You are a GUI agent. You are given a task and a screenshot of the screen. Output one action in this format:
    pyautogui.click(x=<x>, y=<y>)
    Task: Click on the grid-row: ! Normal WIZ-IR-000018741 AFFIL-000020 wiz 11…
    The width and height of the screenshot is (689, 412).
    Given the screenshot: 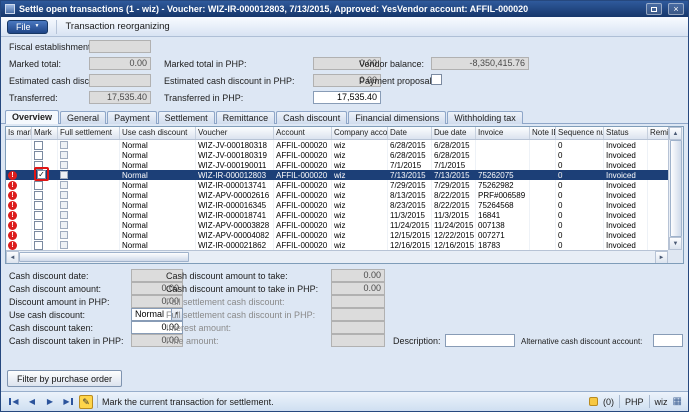 What is the action you would take?
    pyautogui.click(x=337, y=215)
    